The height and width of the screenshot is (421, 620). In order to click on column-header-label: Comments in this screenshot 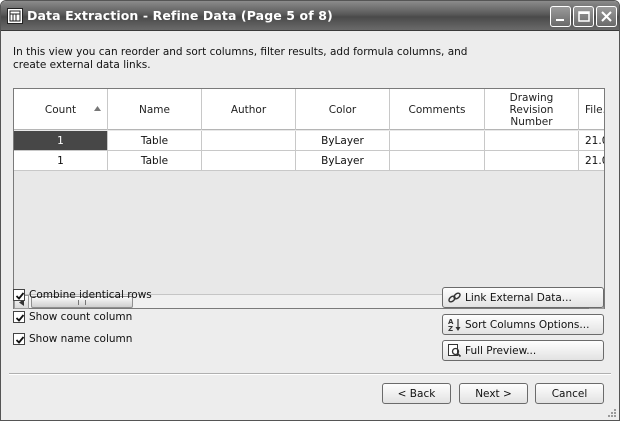, I will do `click(437, 109)`.